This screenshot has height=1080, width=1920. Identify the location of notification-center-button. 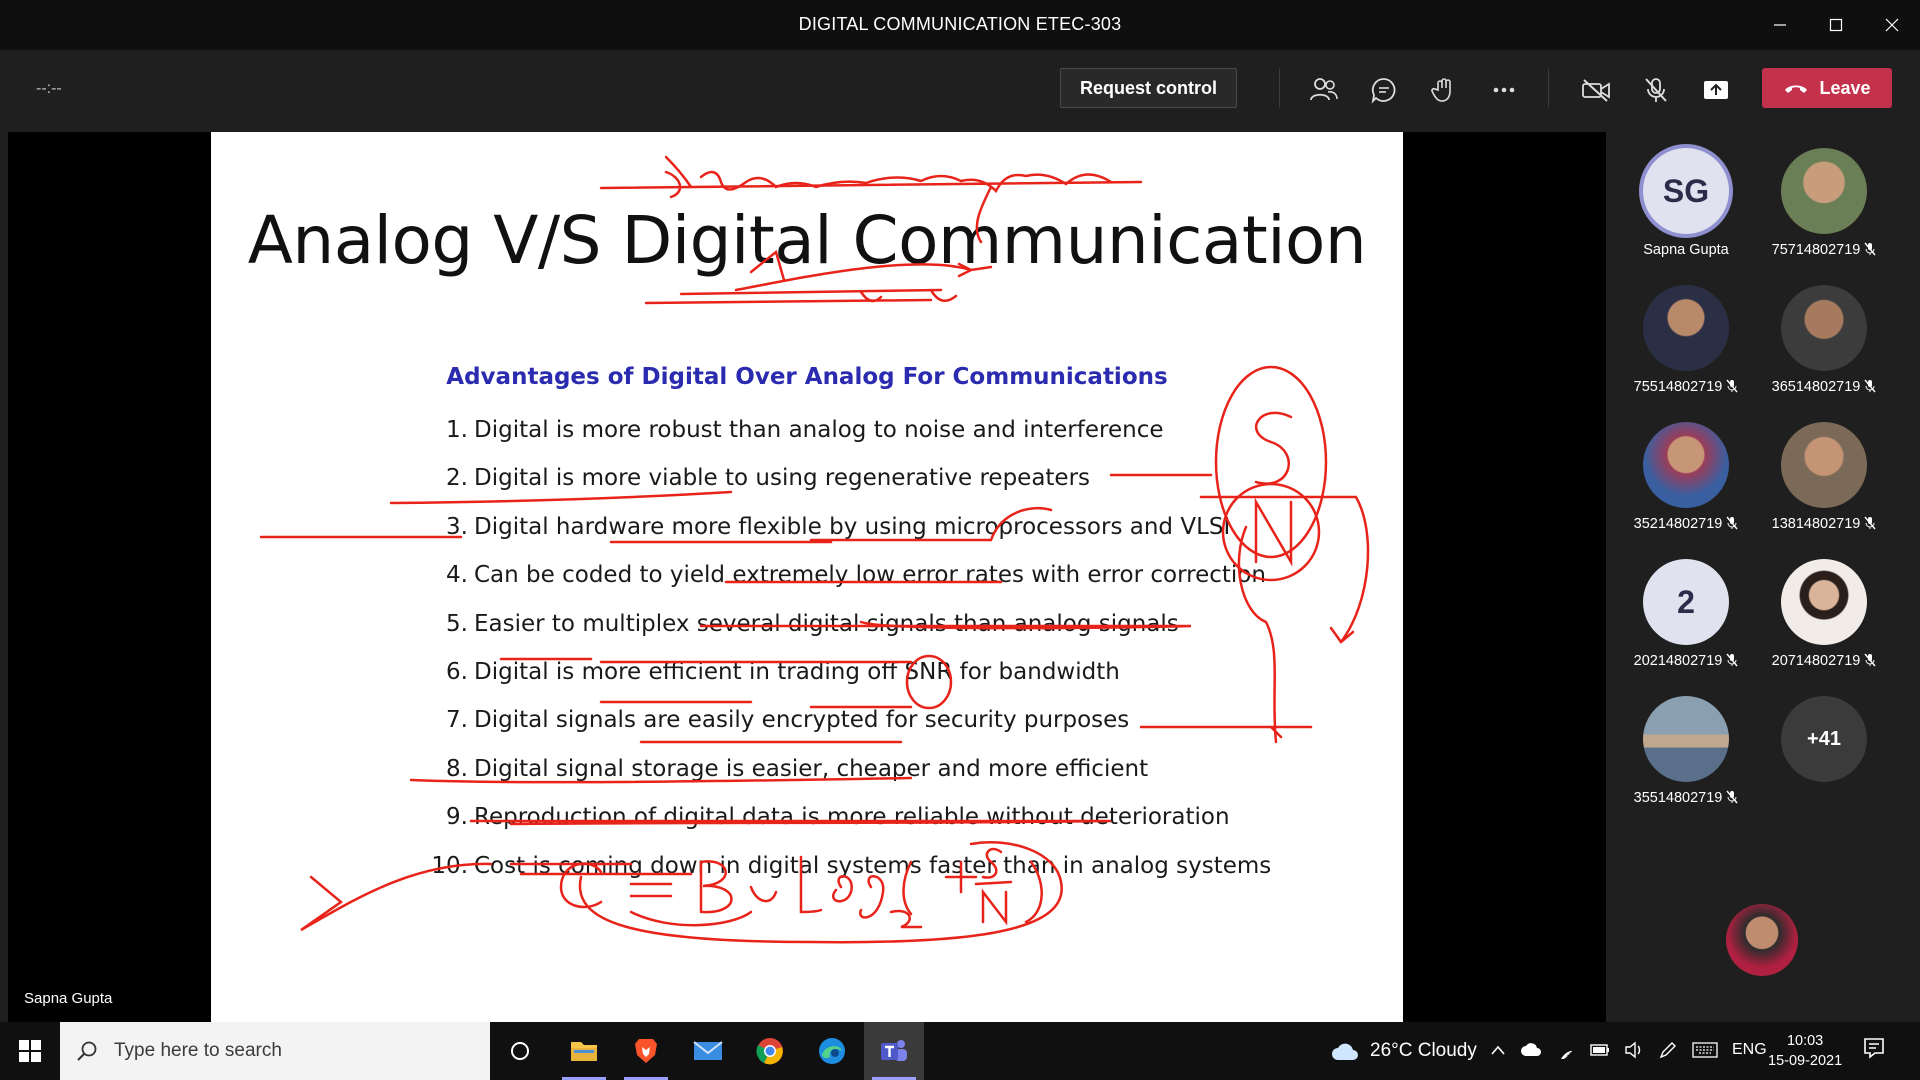
(1874, 1050).